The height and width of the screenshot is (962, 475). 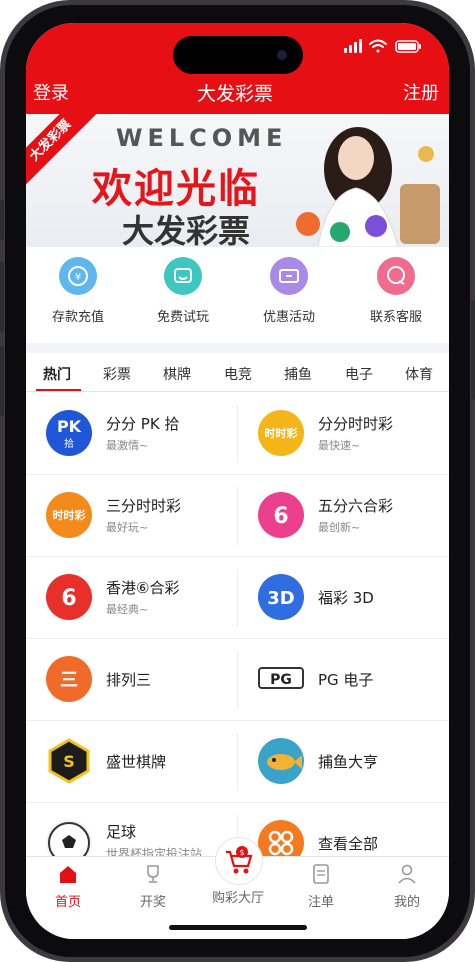 What do you see at coordinates (282, 55) in the screenshot?
I see `camera-dot` at bounding box center [282, 55].